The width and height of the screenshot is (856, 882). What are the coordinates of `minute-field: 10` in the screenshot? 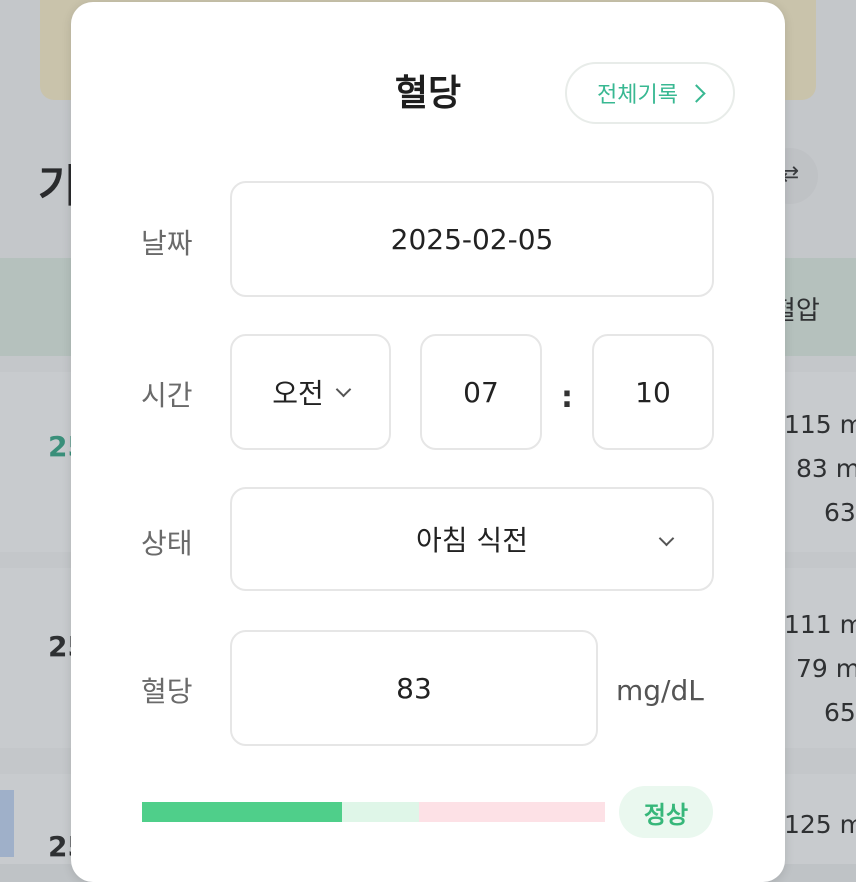 It's located at (653, 392).